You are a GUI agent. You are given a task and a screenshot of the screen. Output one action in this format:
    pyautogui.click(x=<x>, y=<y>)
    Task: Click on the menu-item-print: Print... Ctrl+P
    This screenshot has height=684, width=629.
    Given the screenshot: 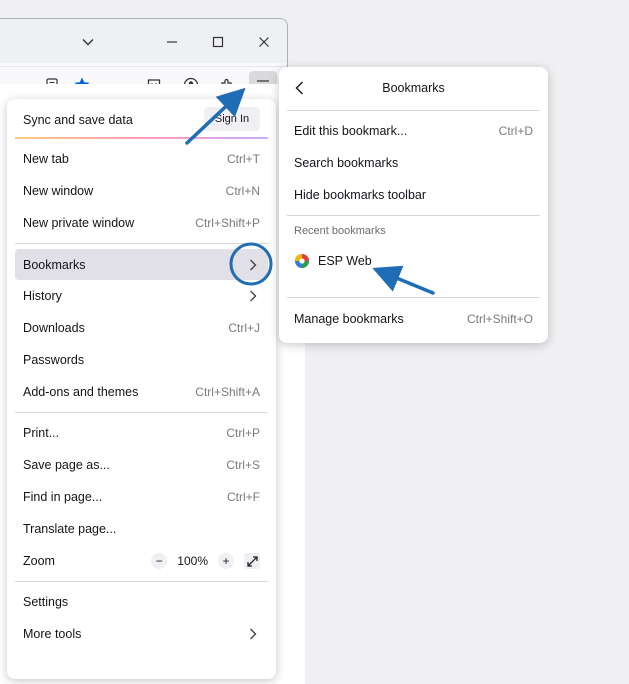 What is the action you would take?
    pyautogui.click(x=141, y=433)
    